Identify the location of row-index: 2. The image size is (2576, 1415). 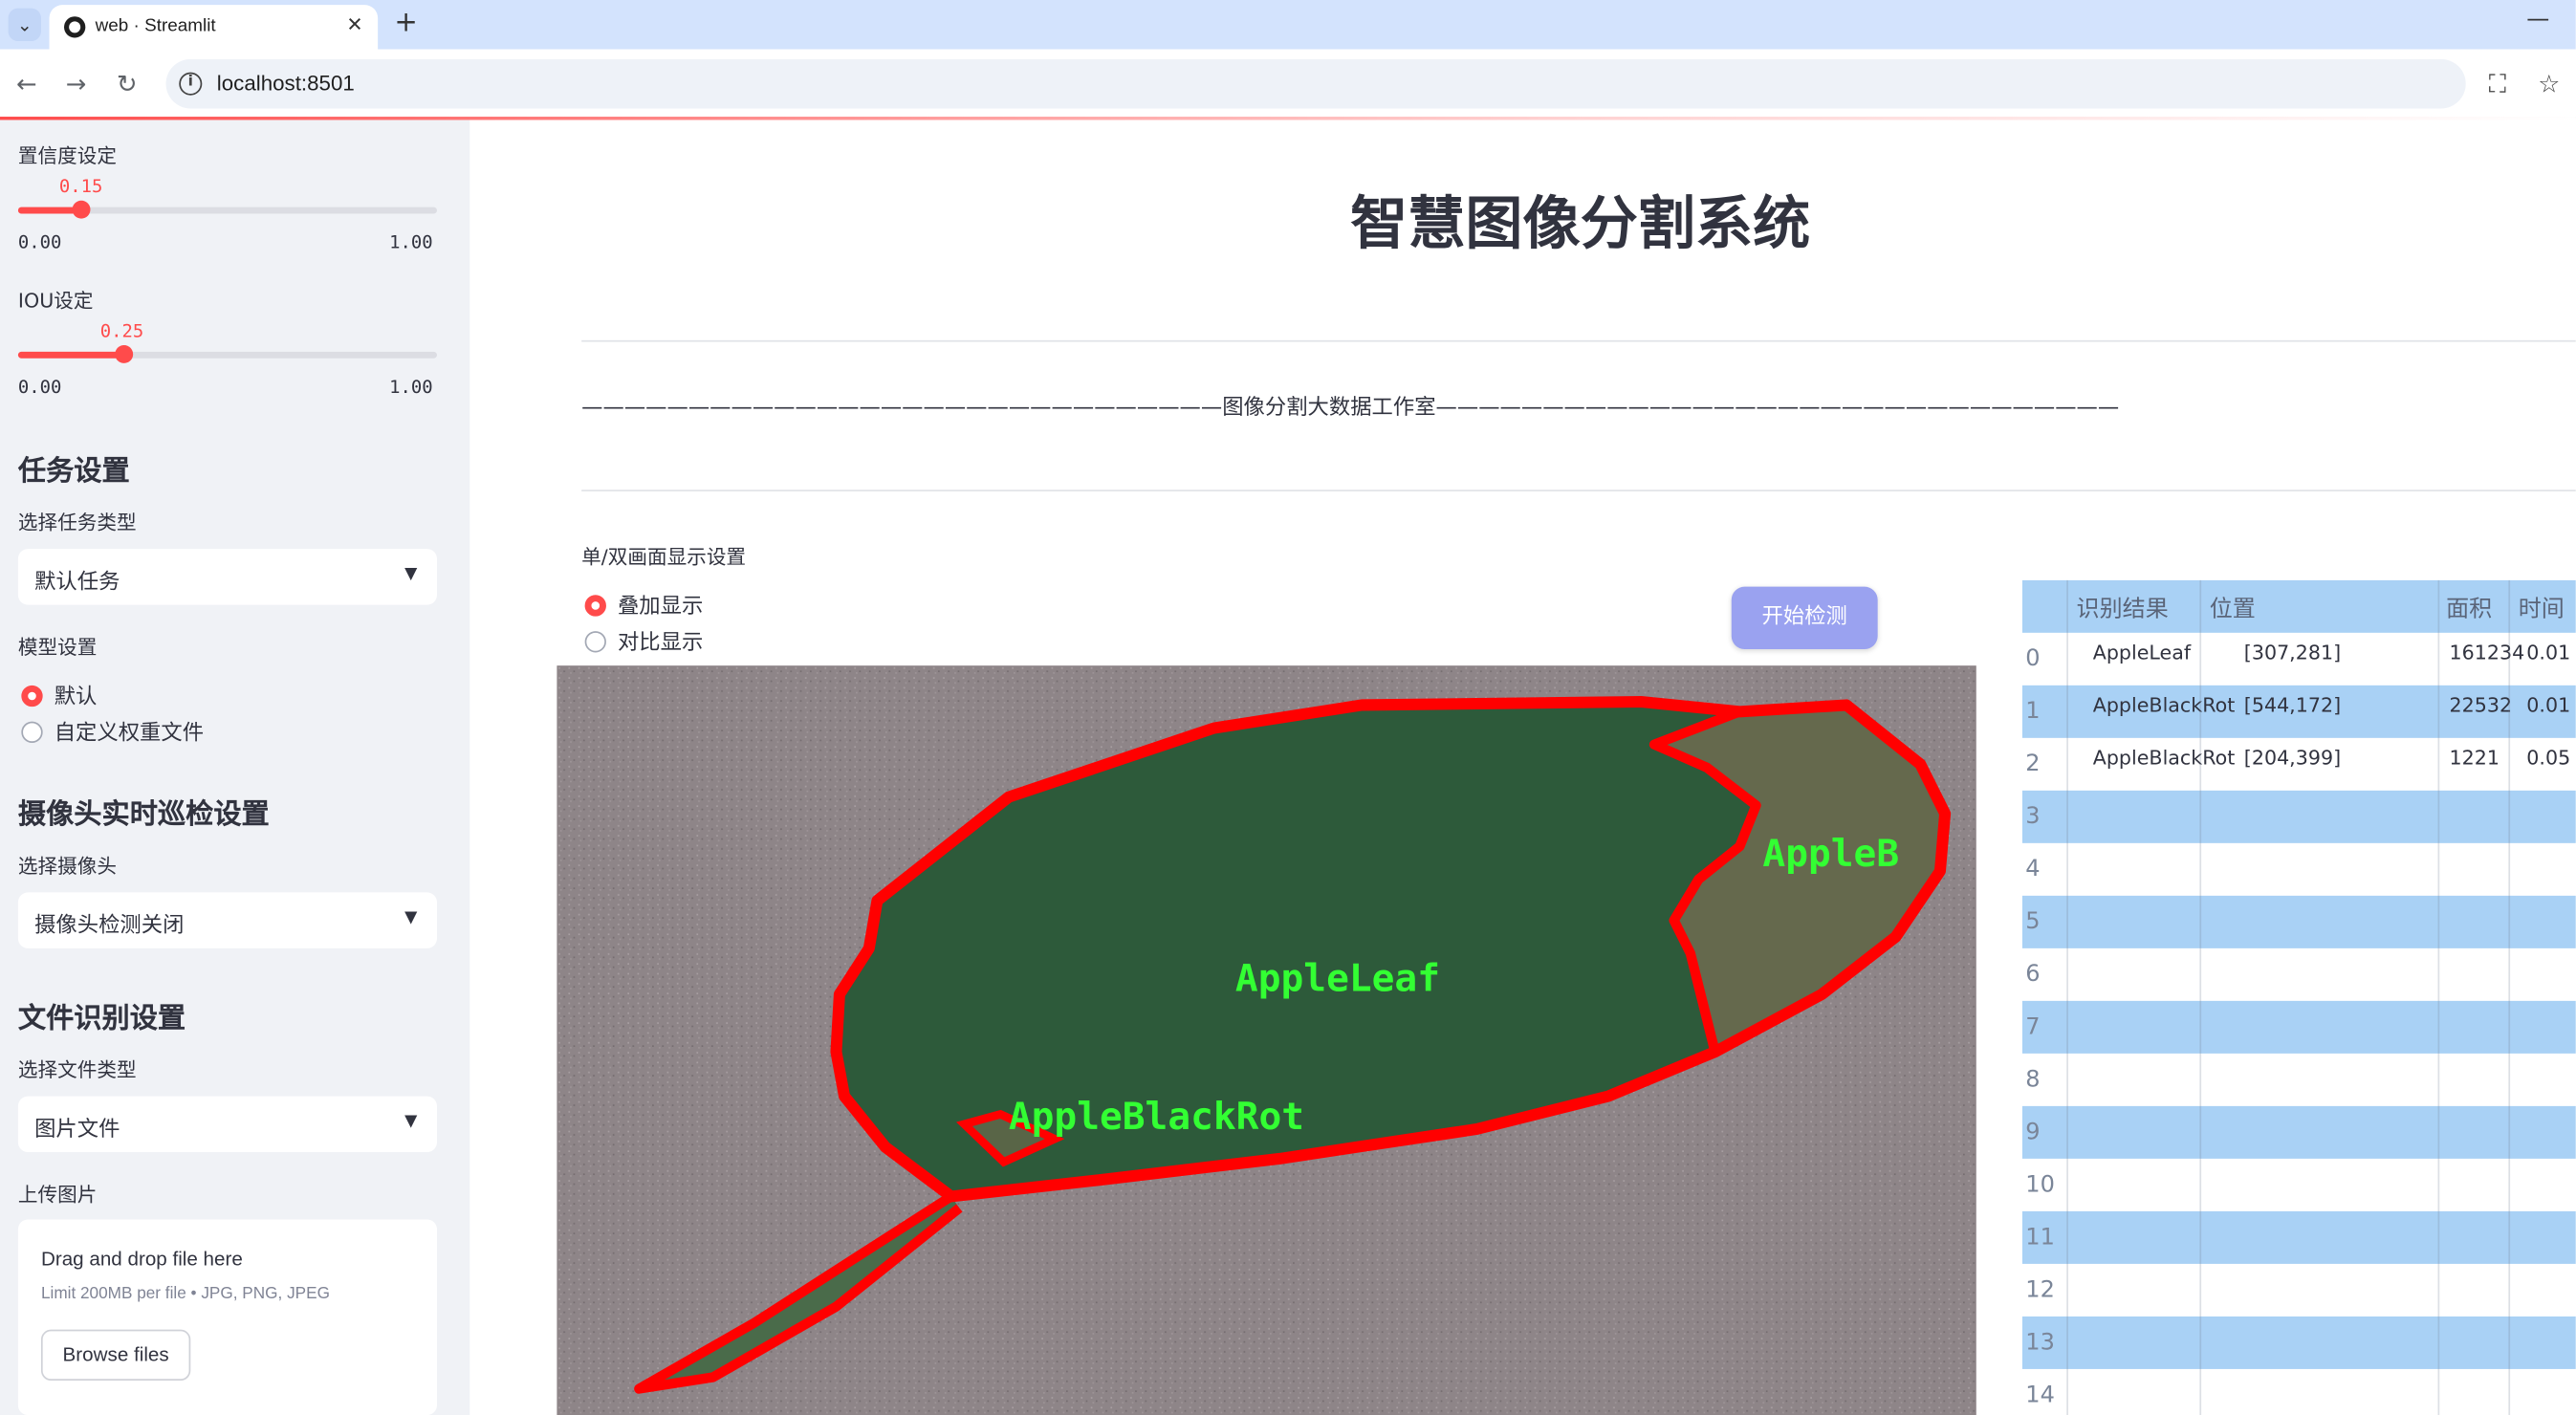
(2033, 764).